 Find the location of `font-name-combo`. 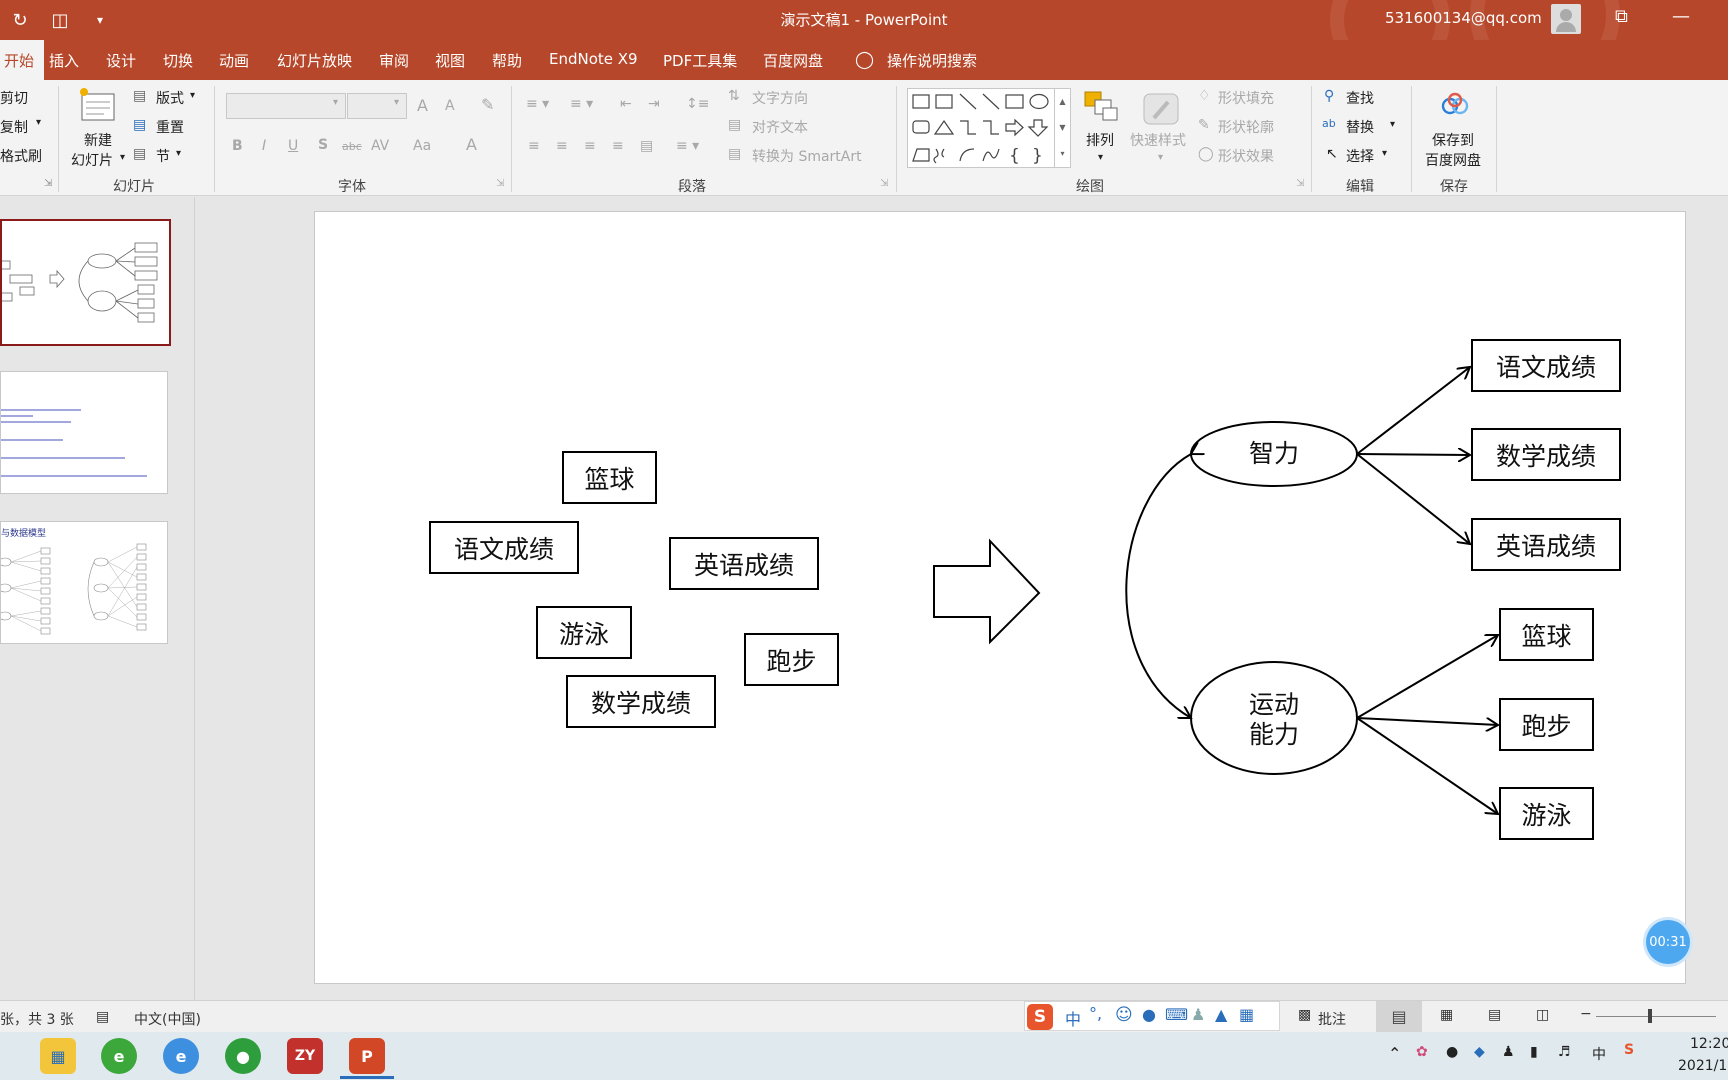

font-name-combo is located at coordinates (286, 106).